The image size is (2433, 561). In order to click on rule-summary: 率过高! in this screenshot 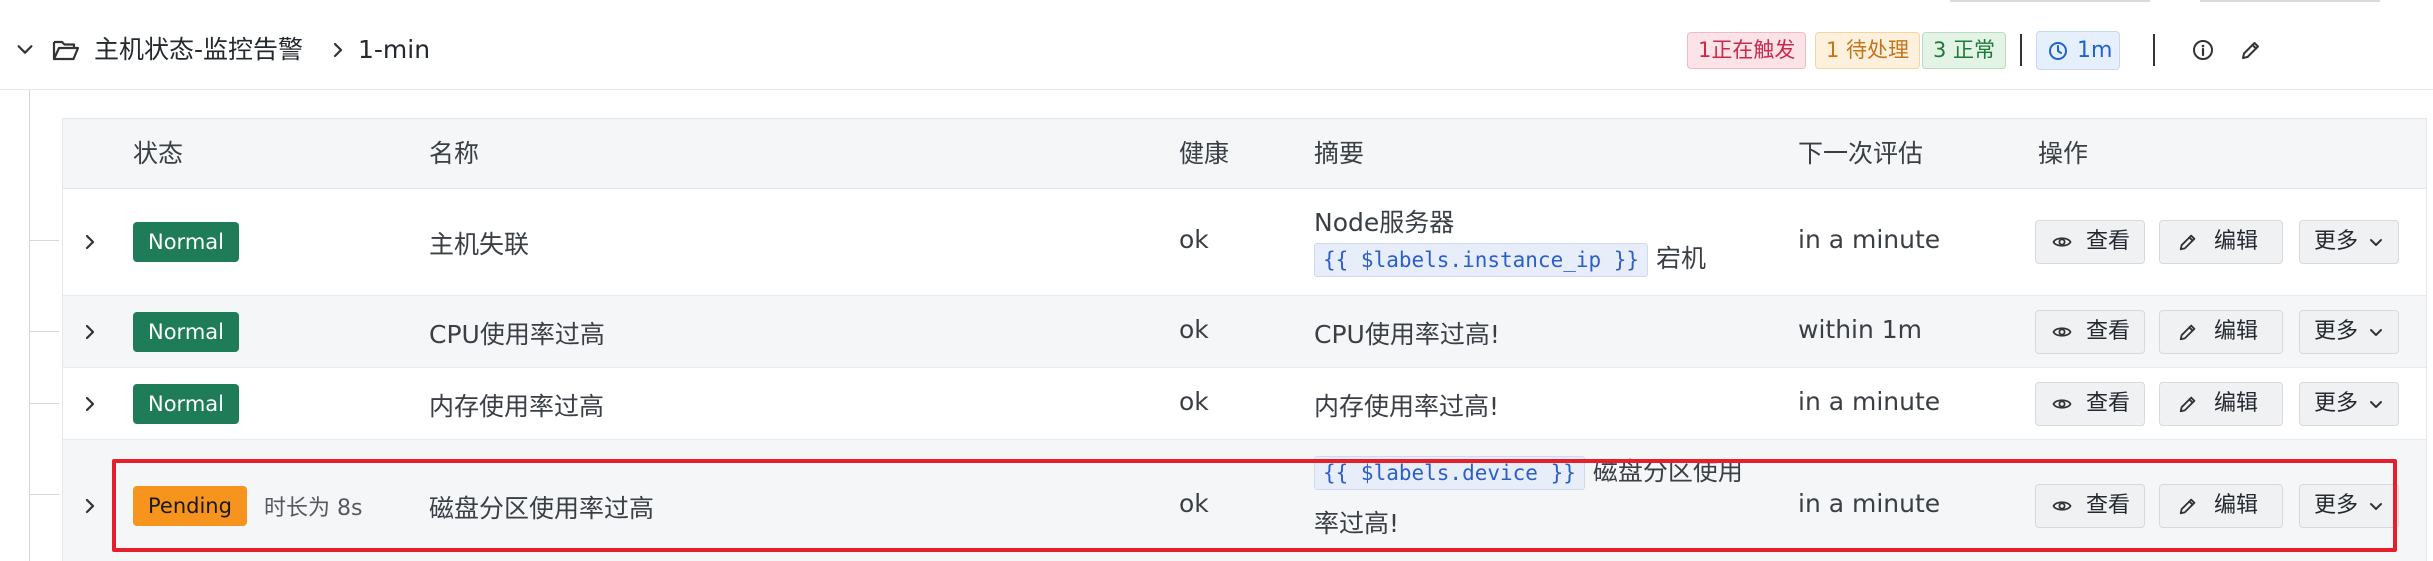, I will do `click(1357, 523)`.